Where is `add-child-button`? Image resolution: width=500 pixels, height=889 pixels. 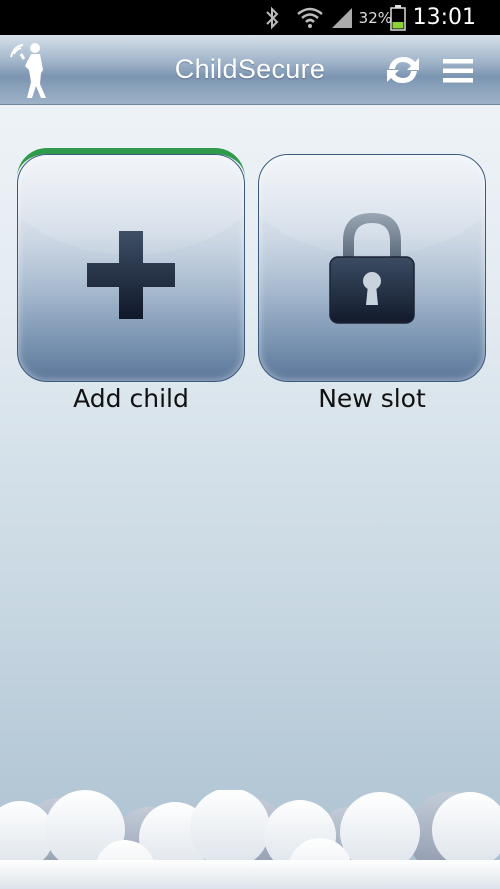 add-child-button is located at coordinates (131, 268).